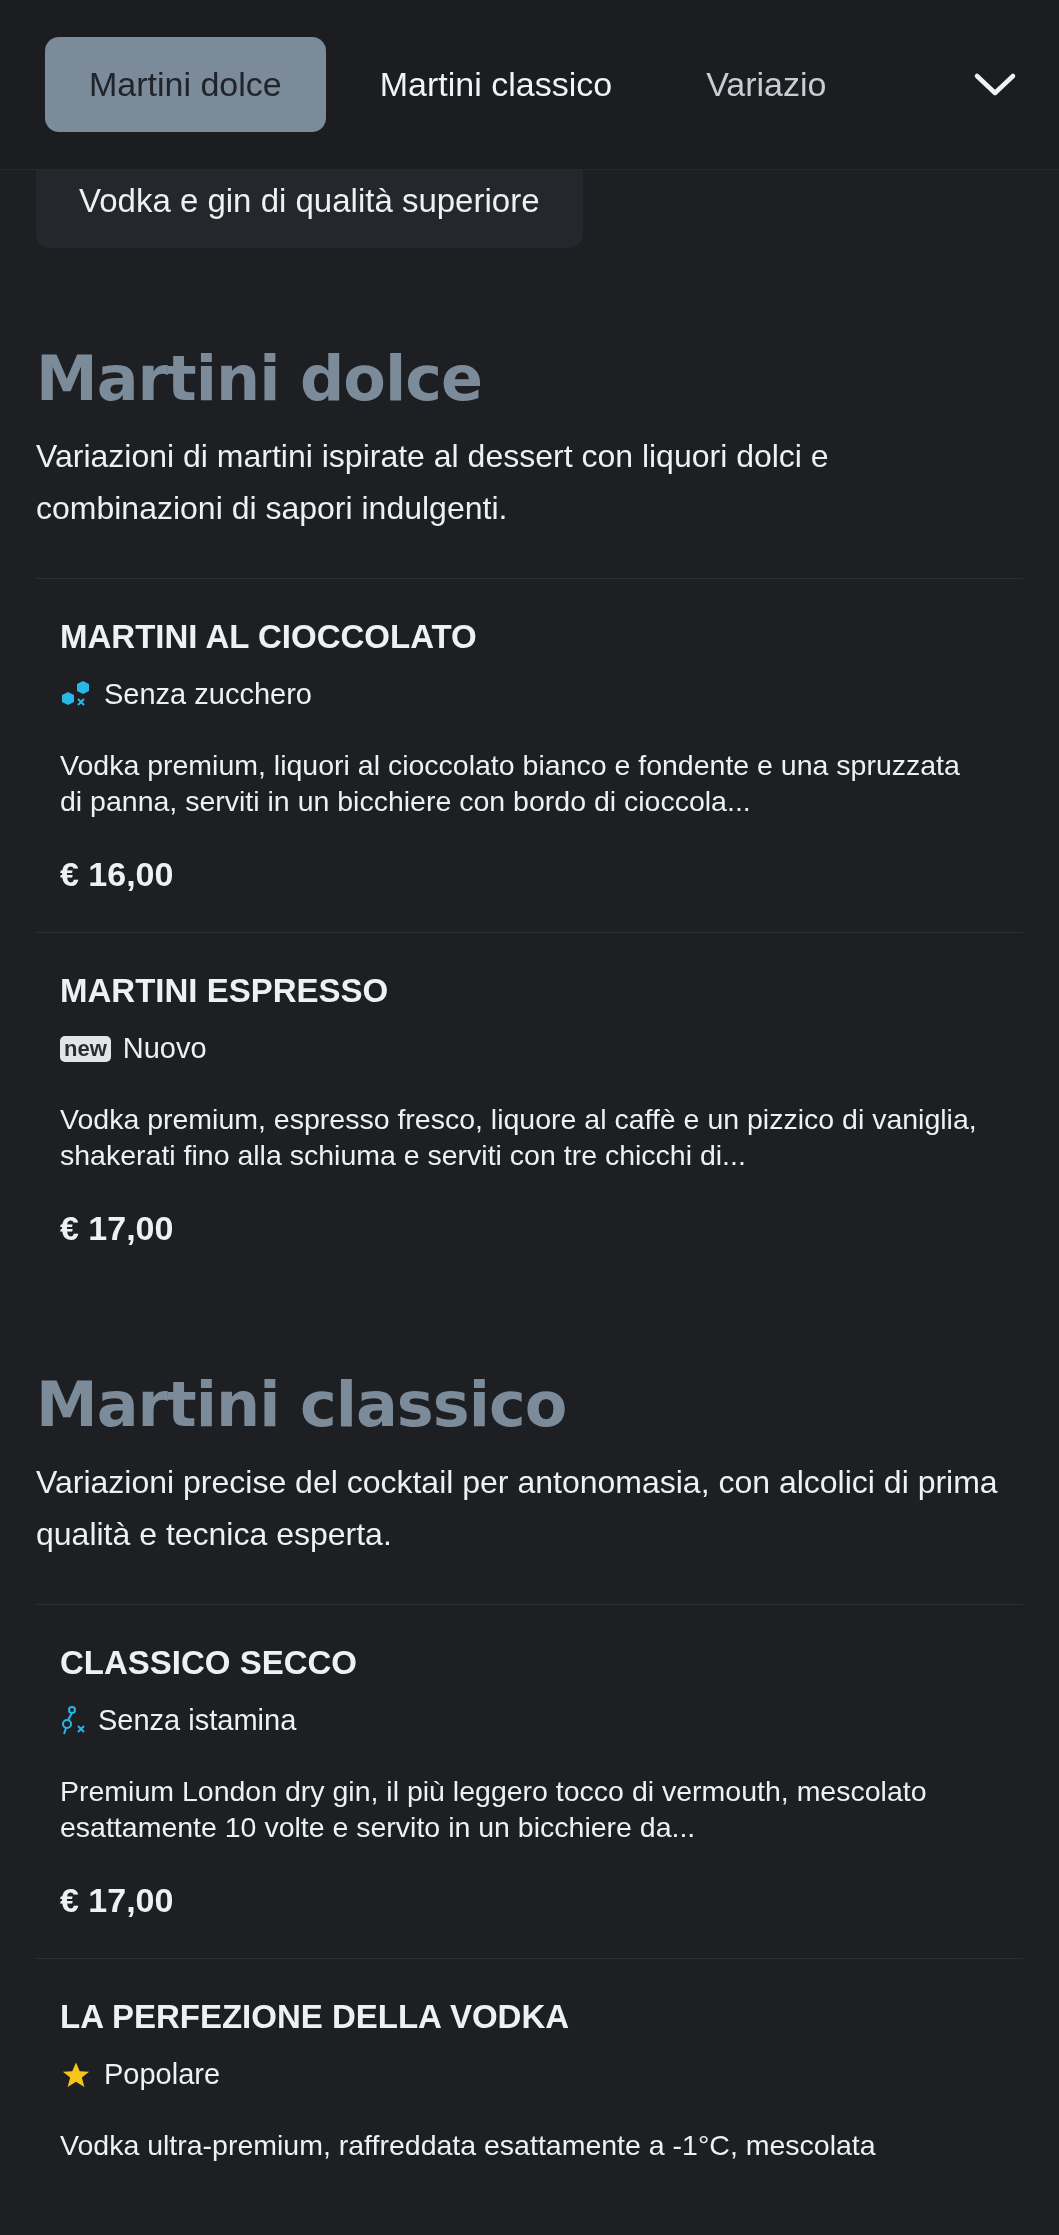 The width and height of the screenshot is (1059, 2235). What do you see at coordinates (496, 84) in the screenshot?
I see `category-tab: Martini classico` at bounding box center [496, 84].